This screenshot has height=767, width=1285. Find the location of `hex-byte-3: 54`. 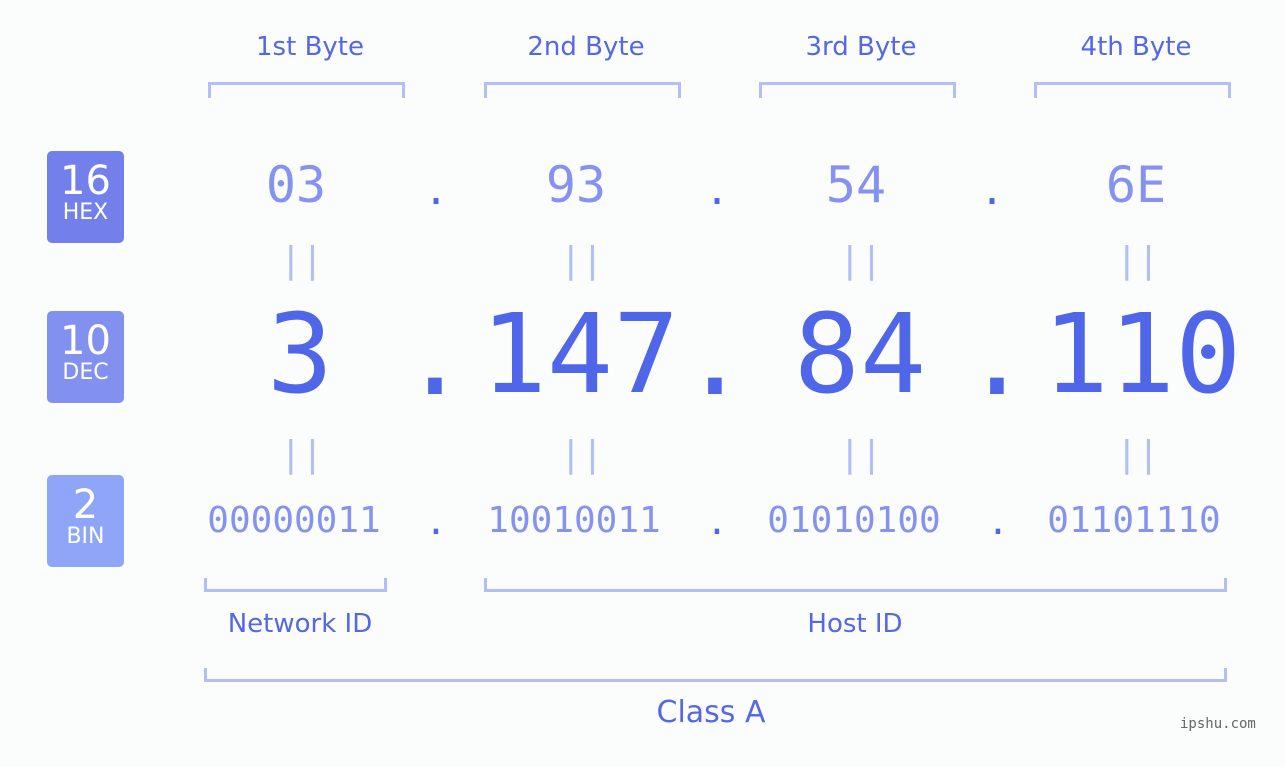

hex-byte-3: 54 is located at coordinates (856, 185).